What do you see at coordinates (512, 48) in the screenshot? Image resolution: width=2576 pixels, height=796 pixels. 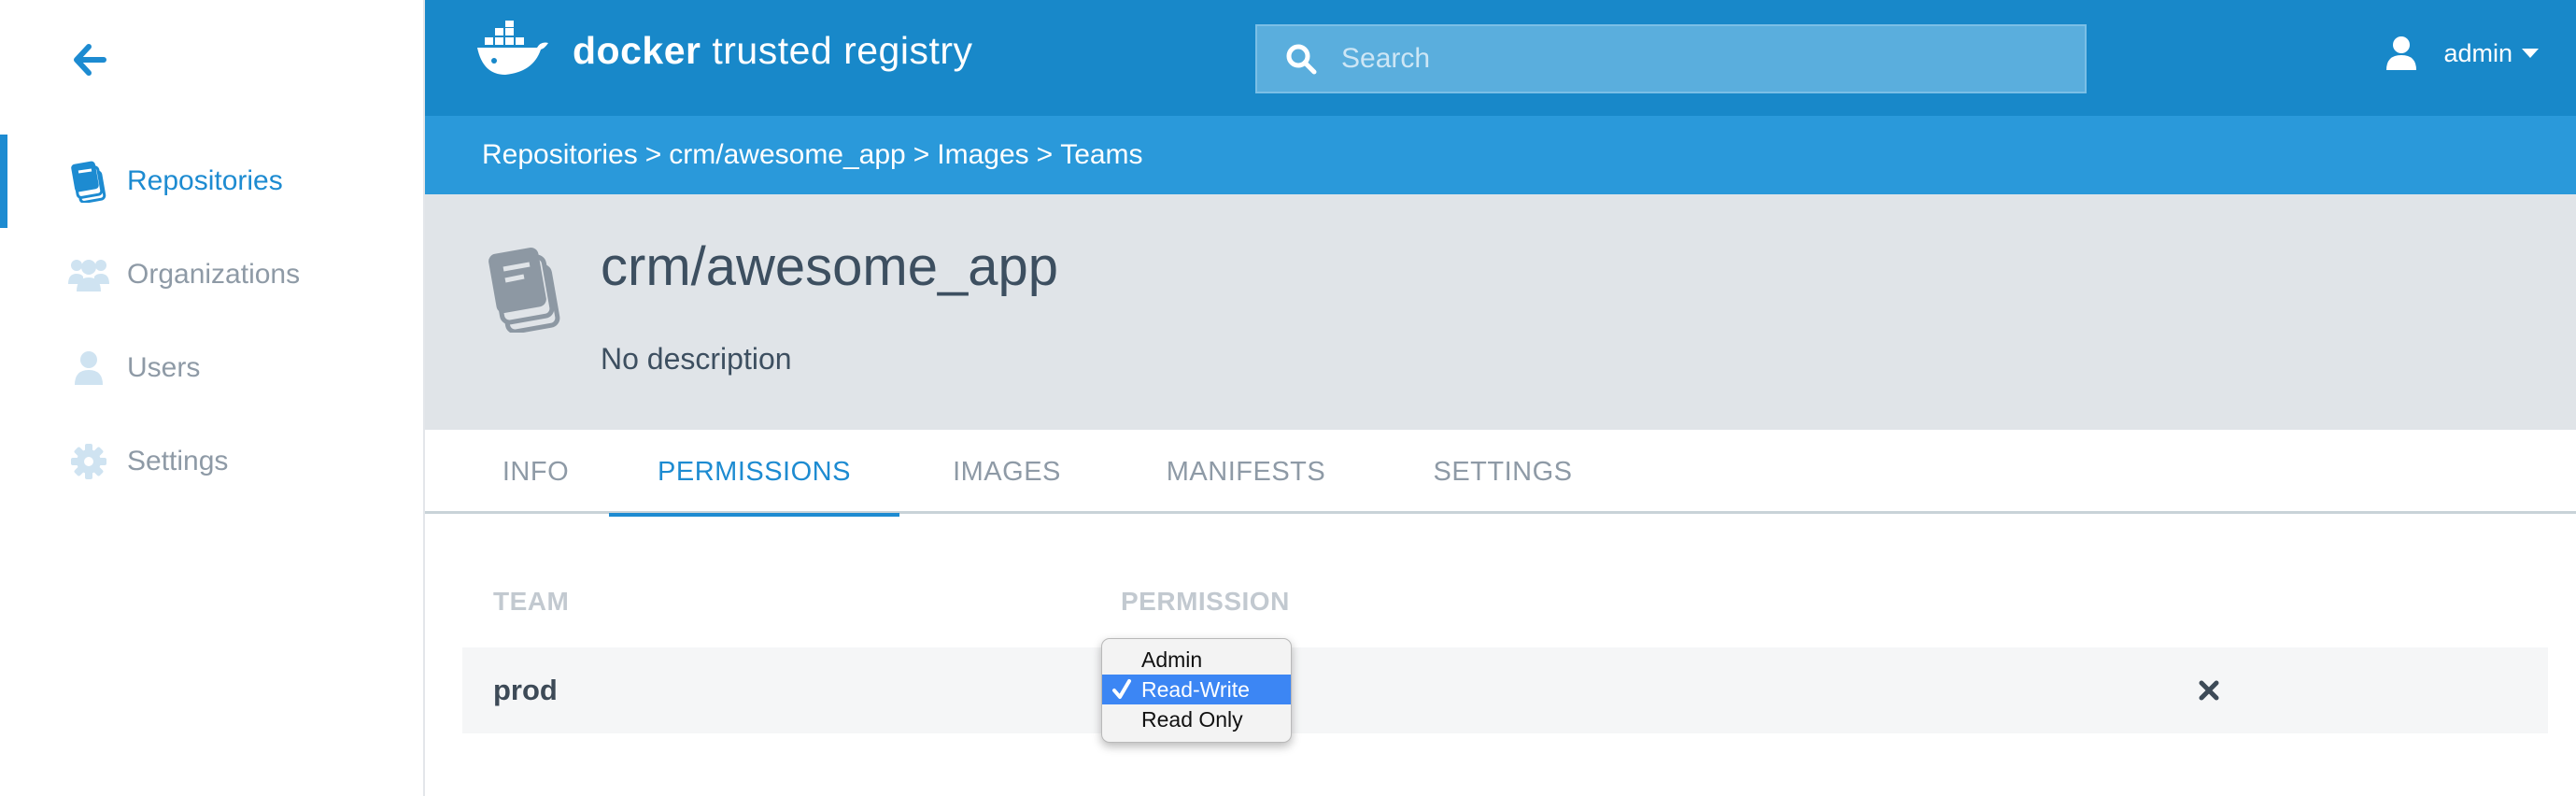 I see `docker-whale-icon` at bounding box center [512, 48].